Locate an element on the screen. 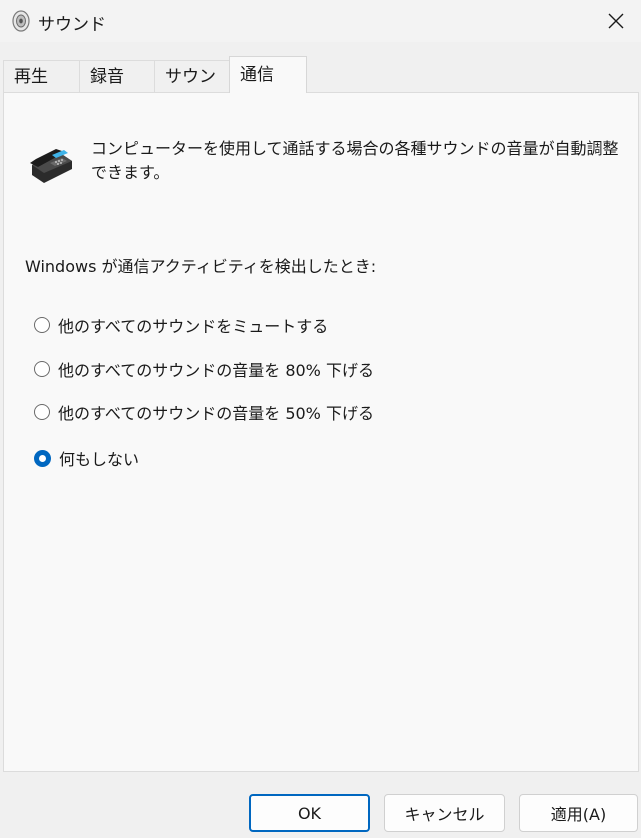 The width and height of the screenshot is (641, 838). tab-label: 通信 is located at coordinates (257, 75).